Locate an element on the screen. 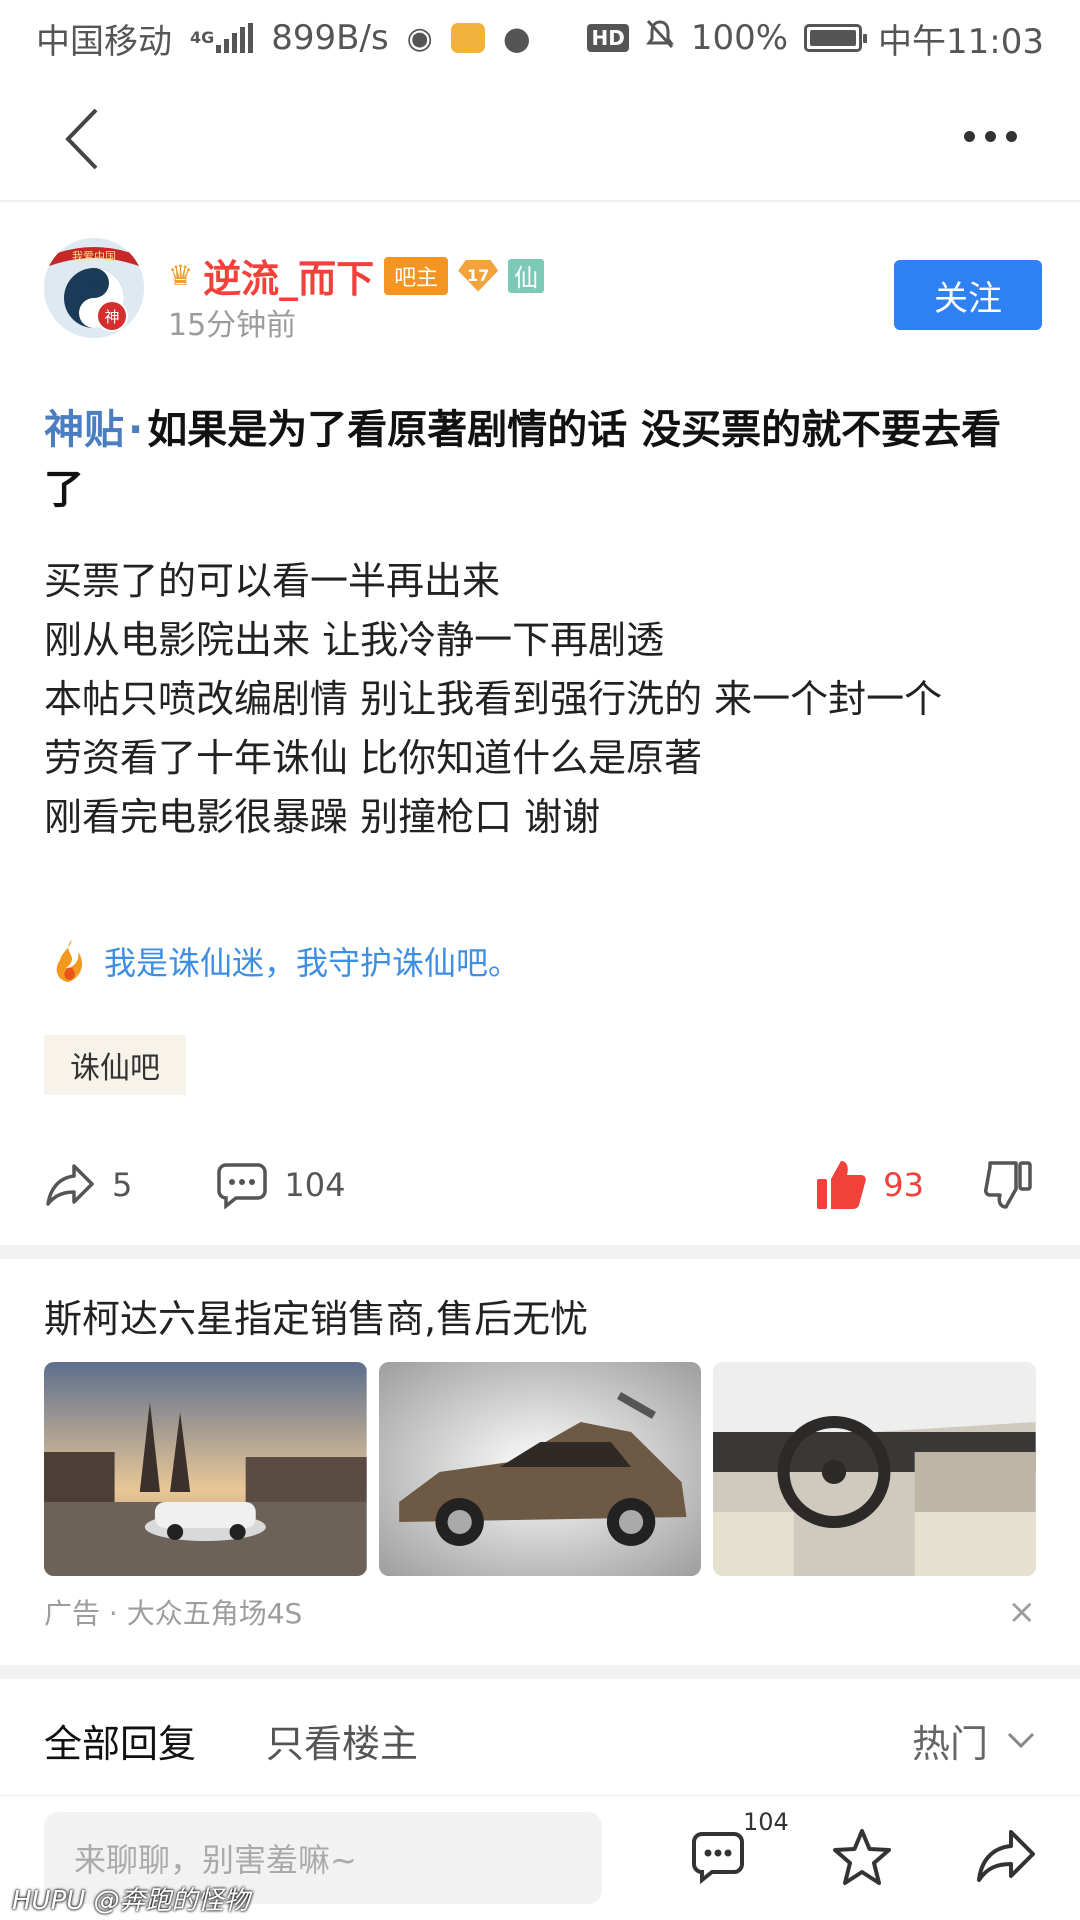 The width and height of the screenshot is (1080, 1920). svg-text: 神 is located at coordinates (111, 317).